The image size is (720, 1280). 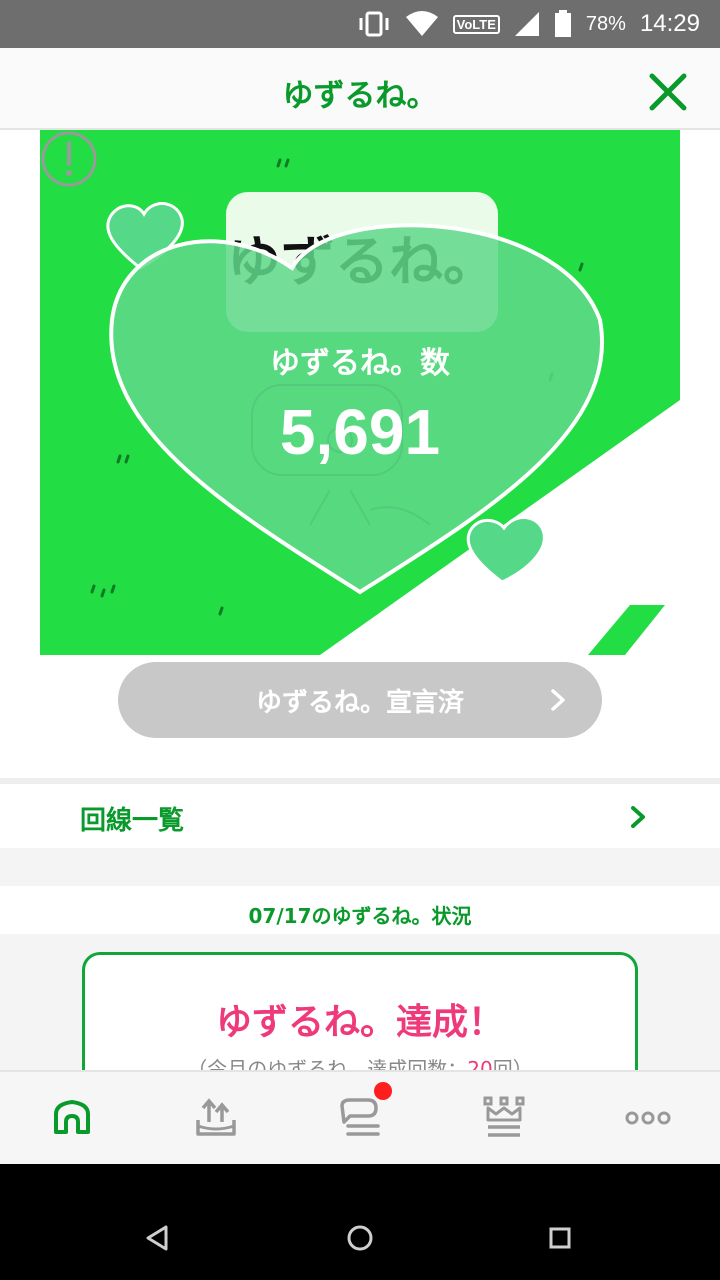 I want to click on app-header: ゆずるね。, so click(x=360, y=89).